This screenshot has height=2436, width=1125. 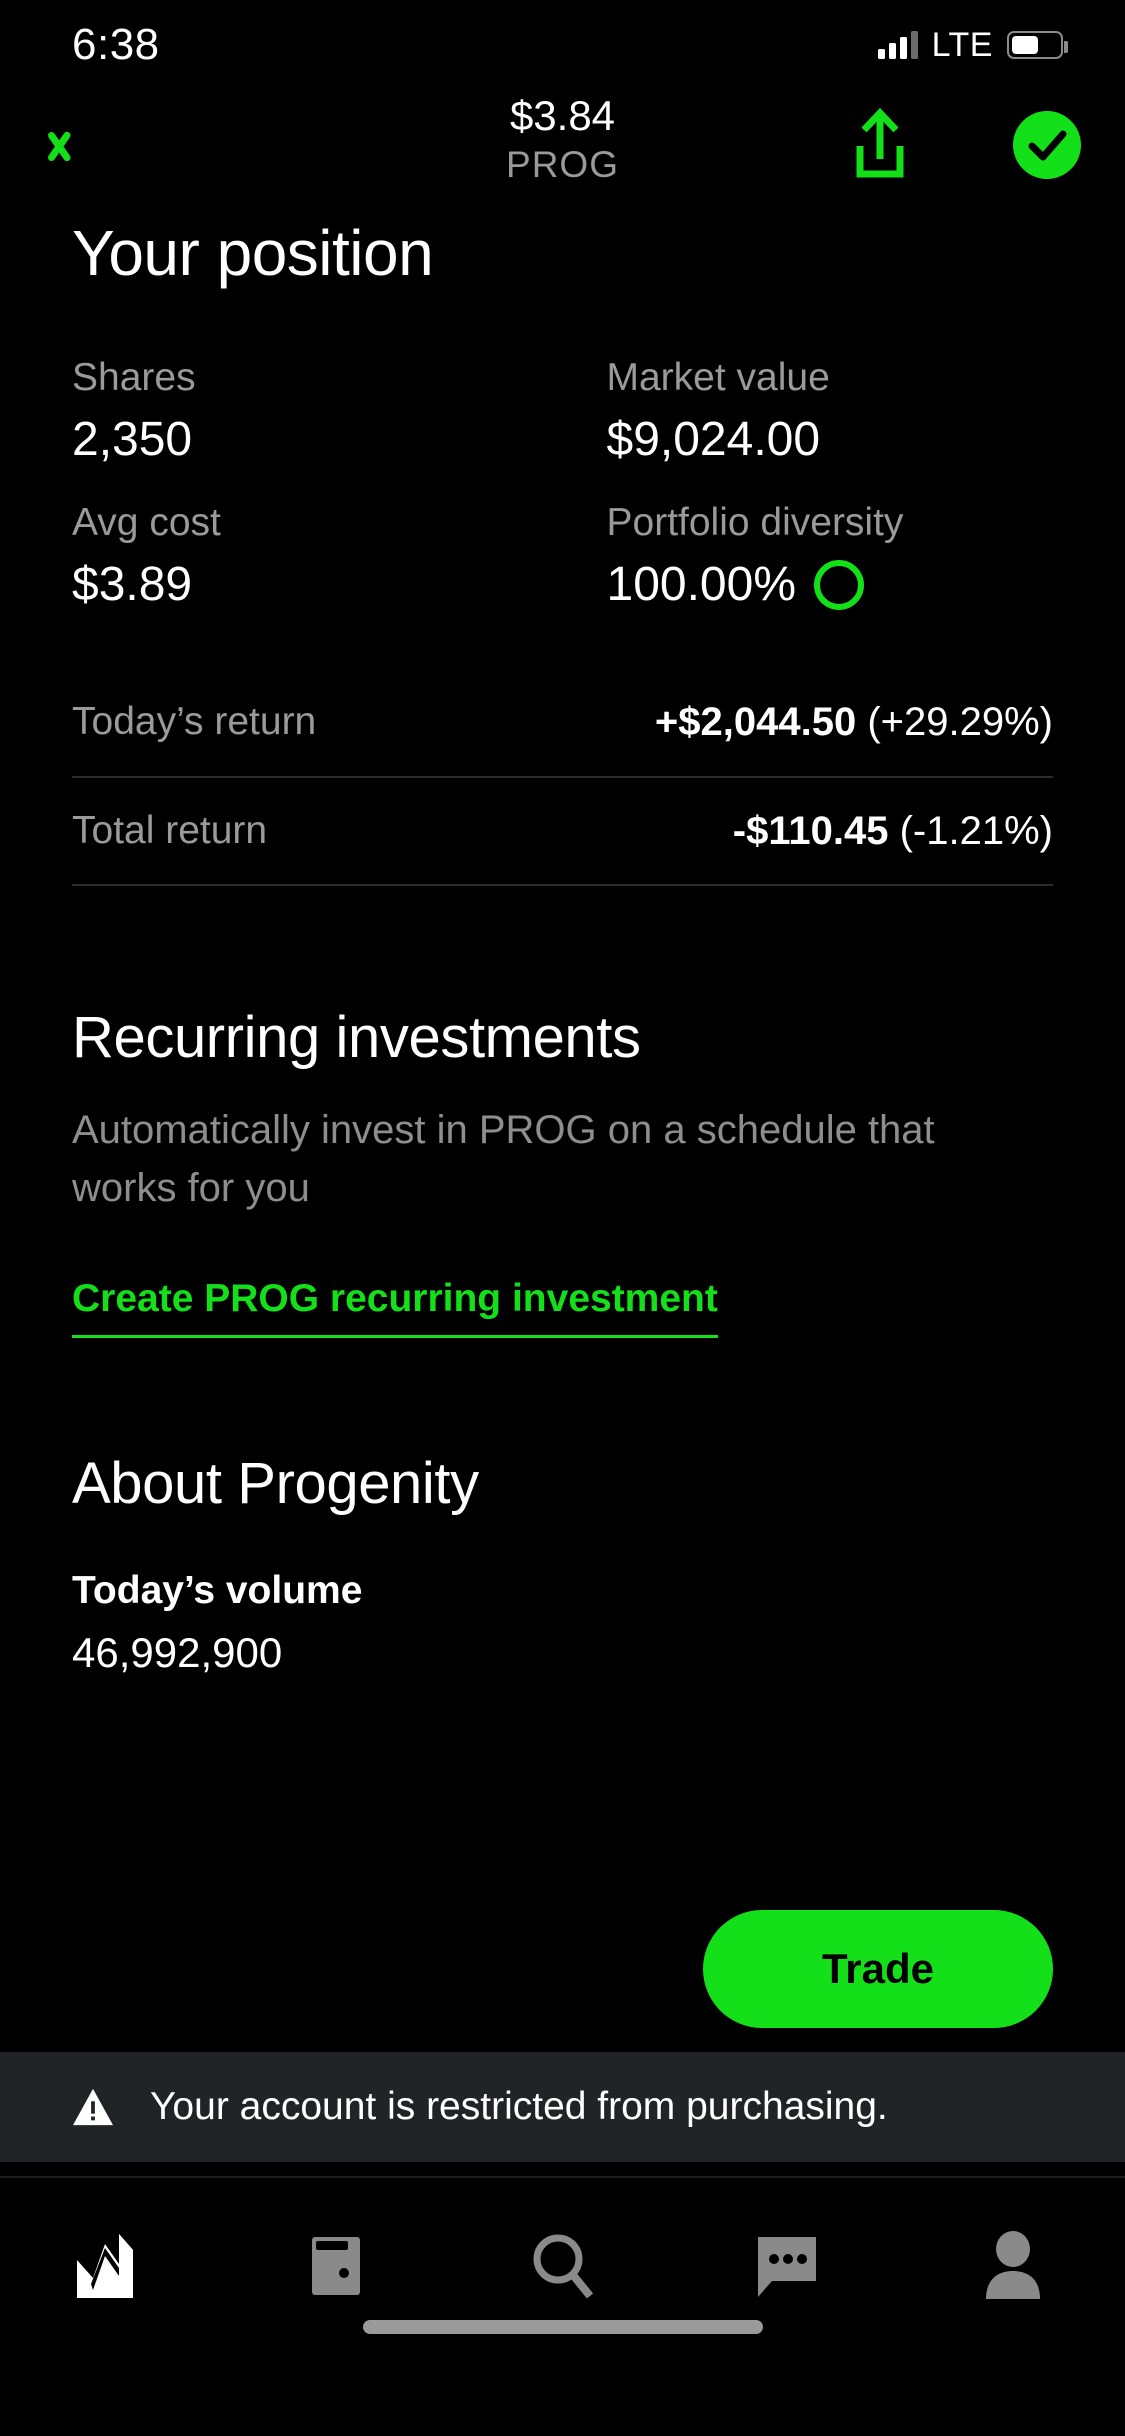 I want to click on stat-shares: Shares 2,350, so click(x=317, y=411).